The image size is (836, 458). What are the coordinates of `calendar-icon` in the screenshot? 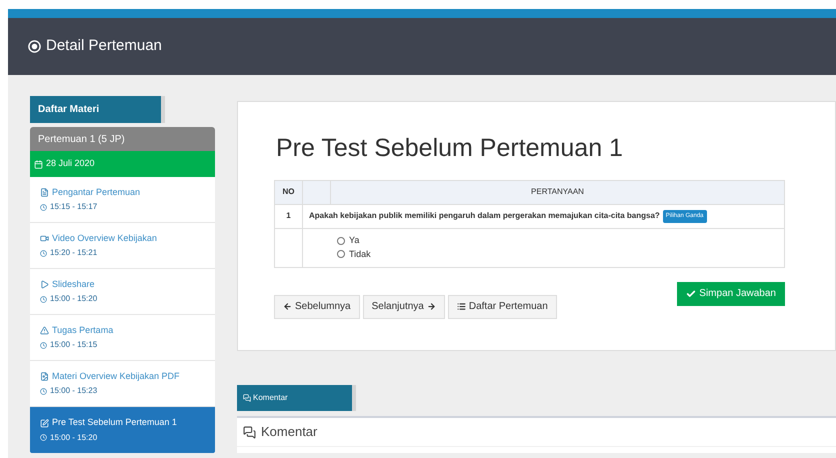 It's located at (38, 164).